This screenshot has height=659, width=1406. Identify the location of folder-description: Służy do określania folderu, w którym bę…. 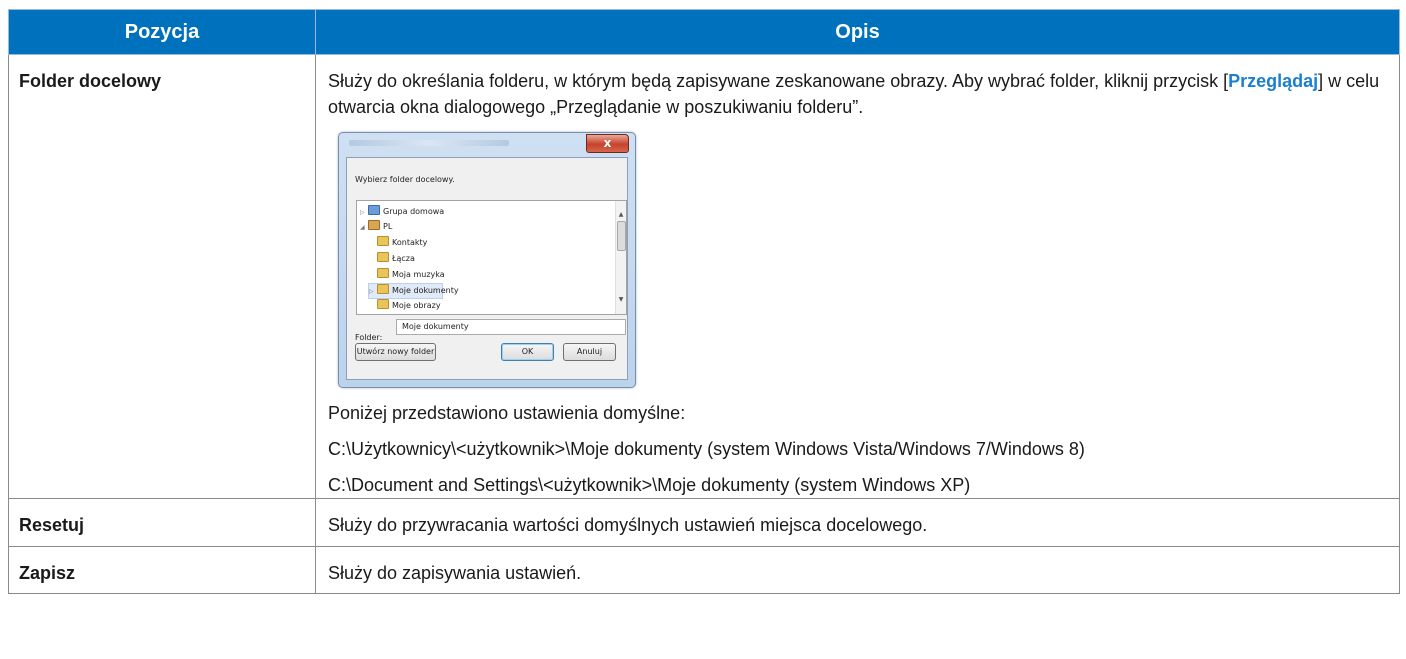
(854, 94).